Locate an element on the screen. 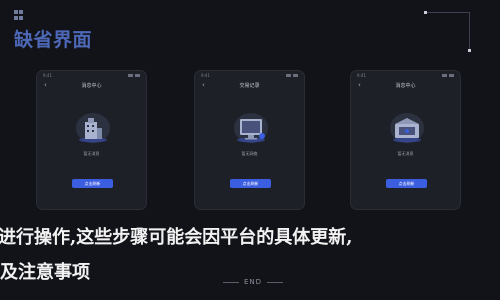 This screenshot has width=500, height=300. nav-bar: ‹ 交易记录 is located at coordinates (249, 85).